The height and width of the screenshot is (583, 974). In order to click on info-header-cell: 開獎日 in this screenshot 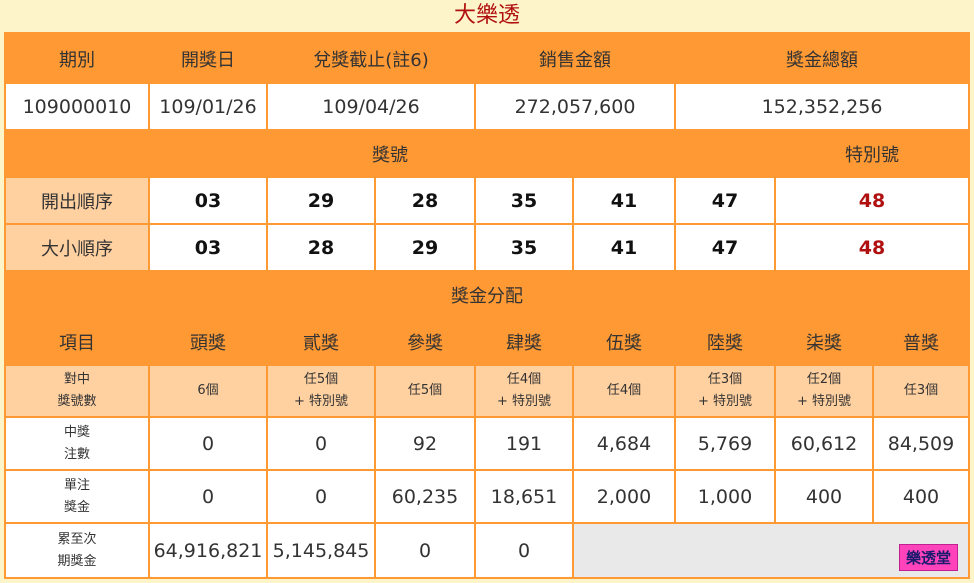, I will do `click(208, 58)`.